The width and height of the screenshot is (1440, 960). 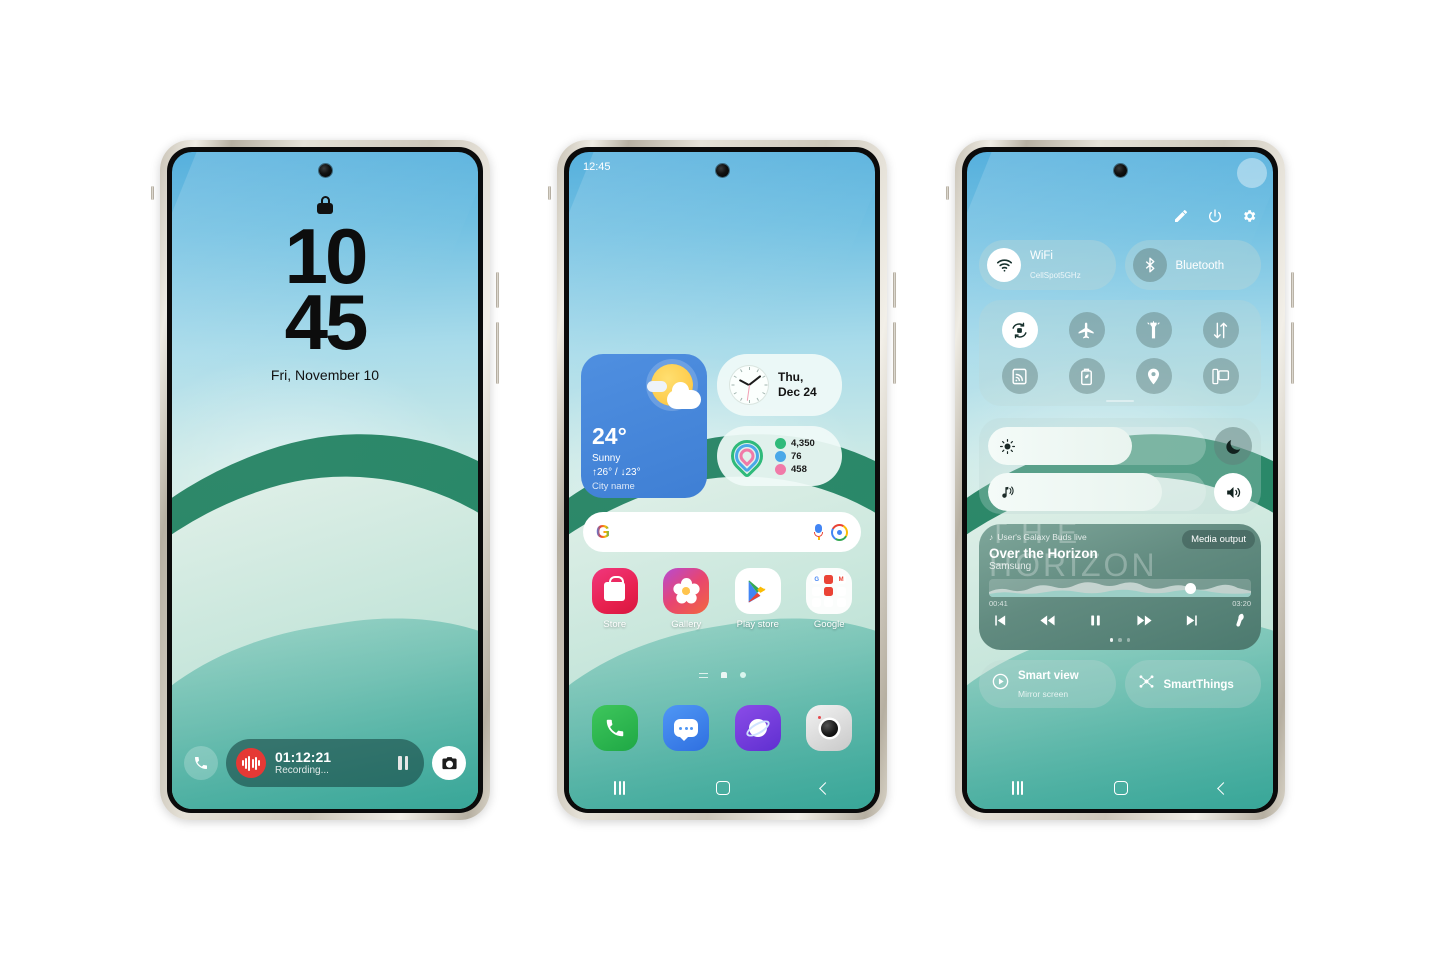 I want to click on music-note-icon: ♪, so click(x=991, y=537).